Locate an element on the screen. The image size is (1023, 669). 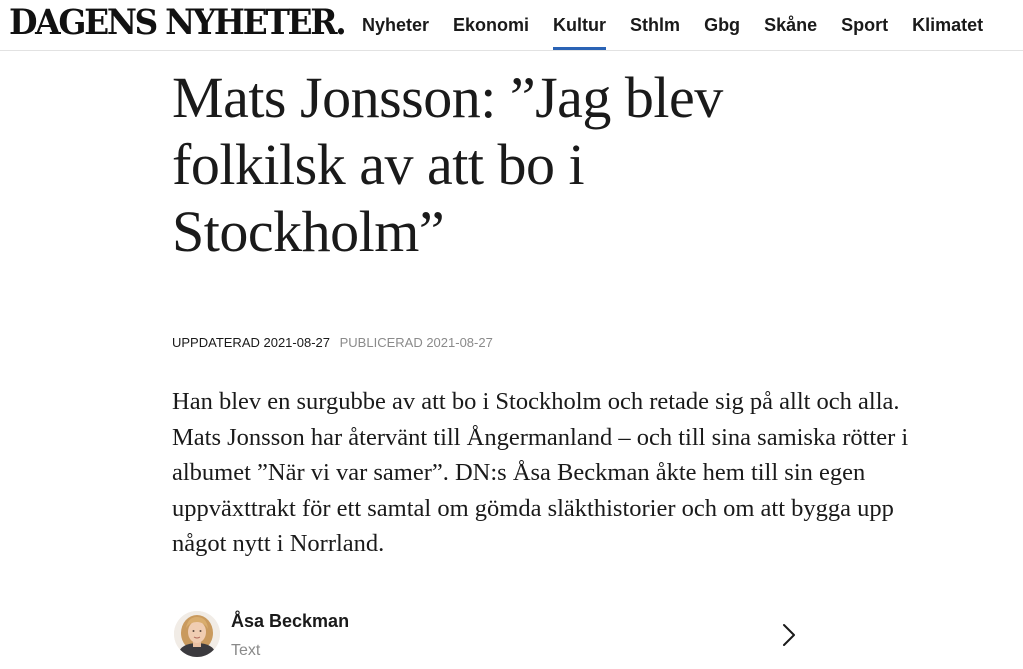
nav-item-sthlm: Sthlm is located at coordinates (655, 25).